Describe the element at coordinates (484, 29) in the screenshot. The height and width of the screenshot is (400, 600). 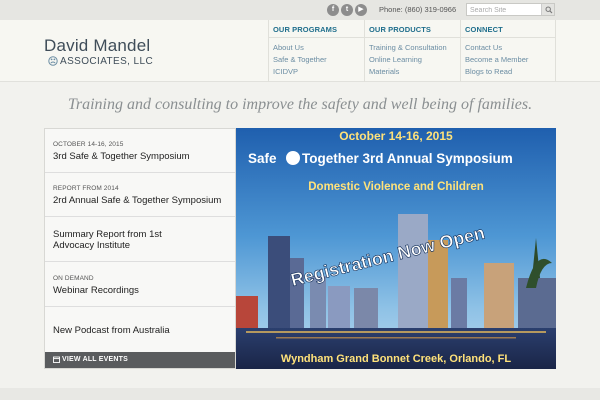
I see `nav-heading-connect: CONNECT` at that location.